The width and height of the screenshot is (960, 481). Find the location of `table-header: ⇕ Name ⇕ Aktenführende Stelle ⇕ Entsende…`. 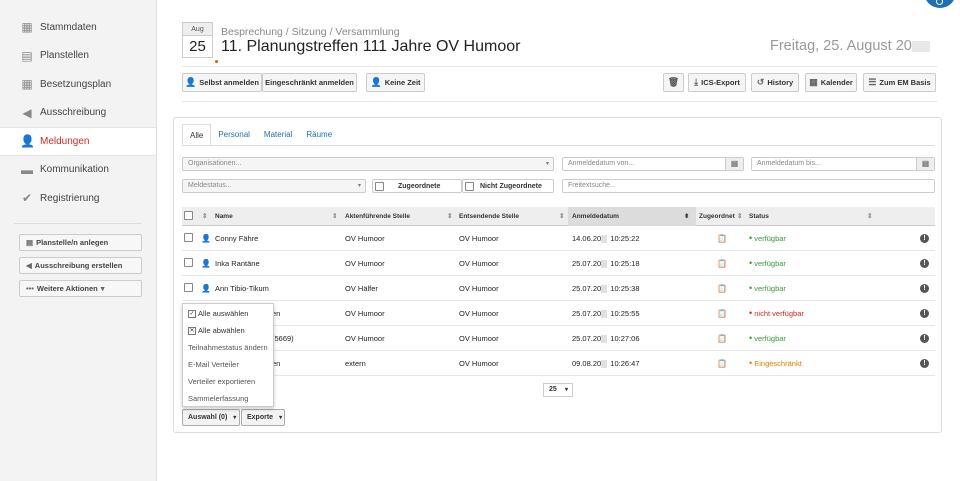

table-header: ⇕ Name ⇕ Aktenführende Stelle ⇕ Entsende… is located at coordinates (558, 216).